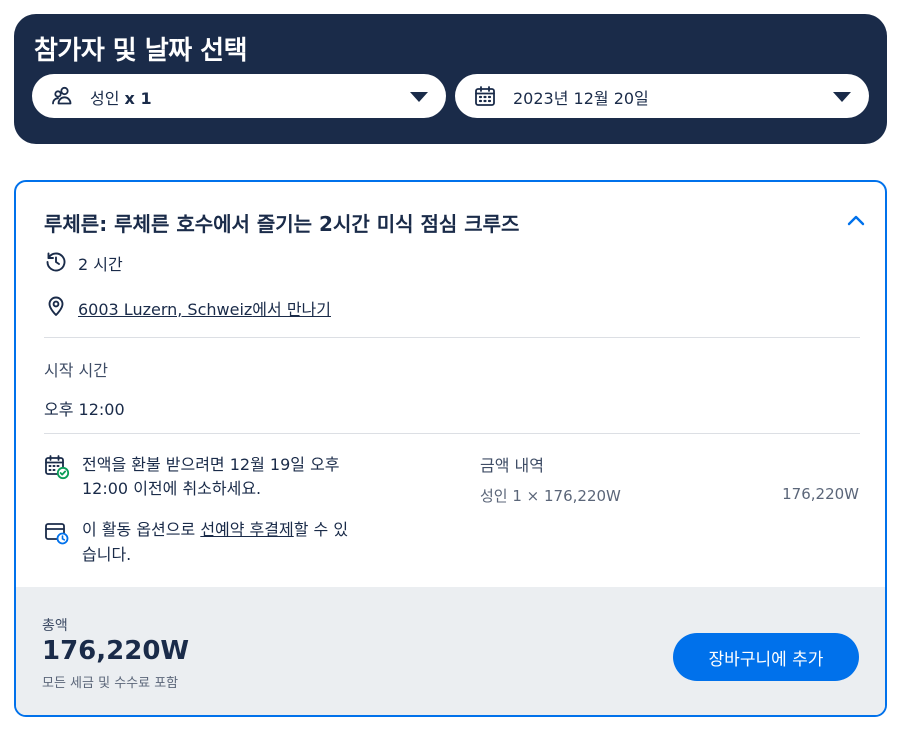 The height and width of the screenshot is (729, 900). What do you see at coordinates (246, 529) in the screenshot?
I see `reserve-now-pay-later-link: 선예약 후결제` at bounding box center [246, 529].